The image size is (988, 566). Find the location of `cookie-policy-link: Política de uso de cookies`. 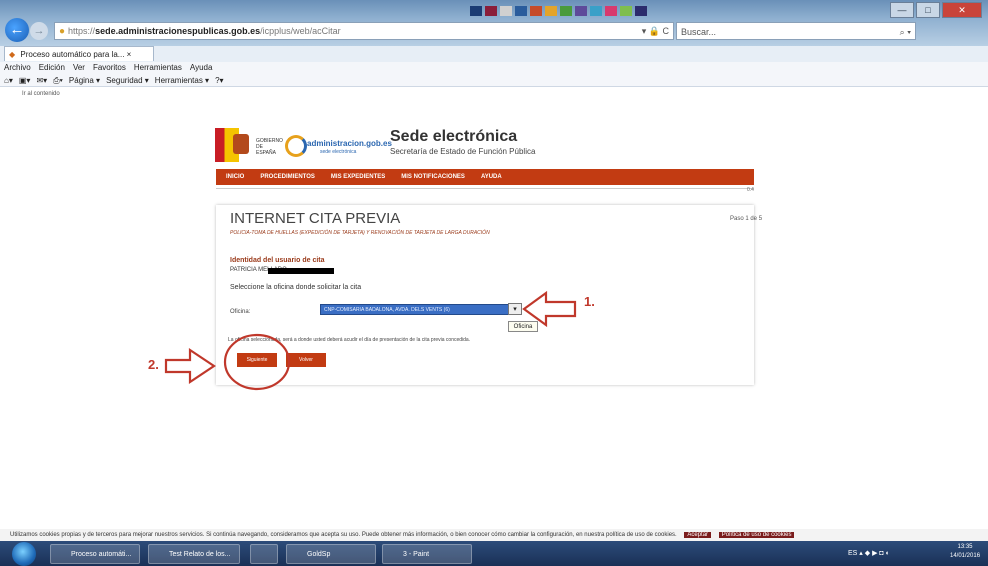

cookie-policy-link: Política de uso de cookies is located at coordinates (756, 535).